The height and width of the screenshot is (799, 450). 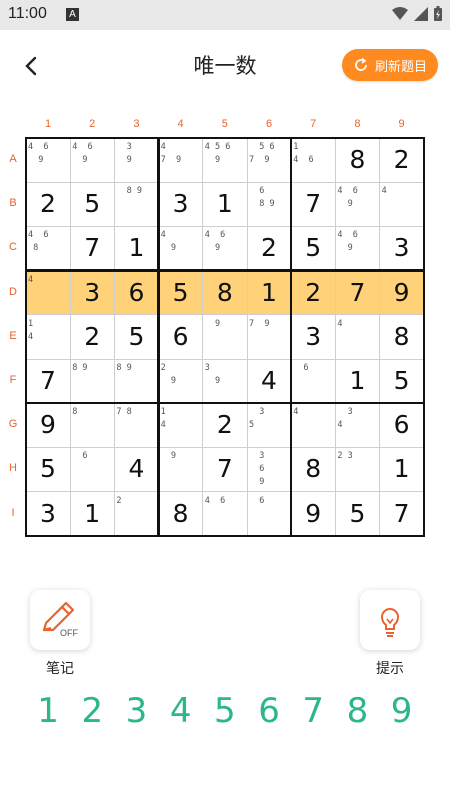 What do you see at coordinates (269, 425) in the screenshot?
I see `sudoku-cell: 3 5` at bounding box center [269, 425].